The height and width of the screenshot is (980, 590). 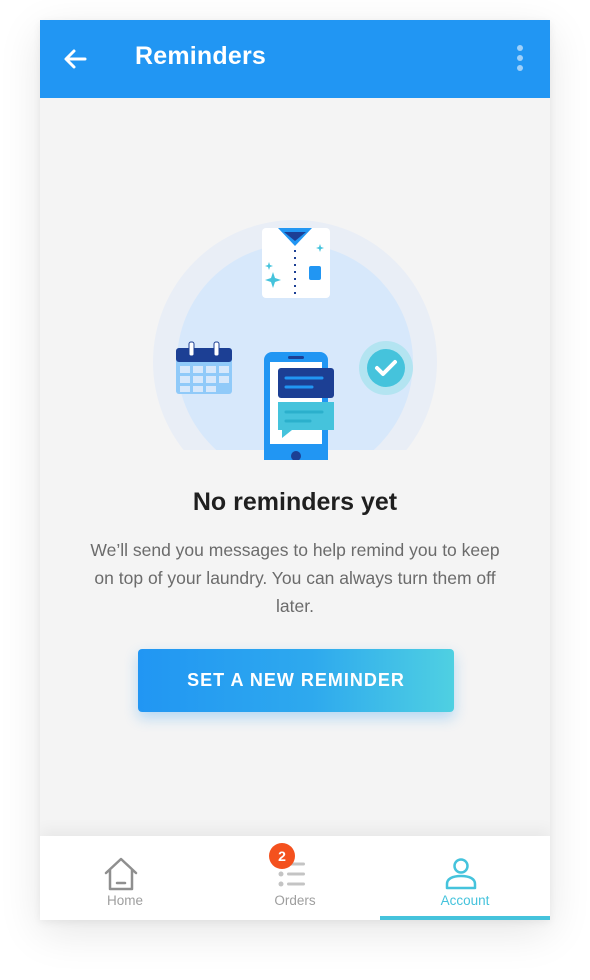 What do you see at coordinates (295, 900) in the screenshot?
I see `nav-label-orders: Orders` at bounding box center [295, 900].